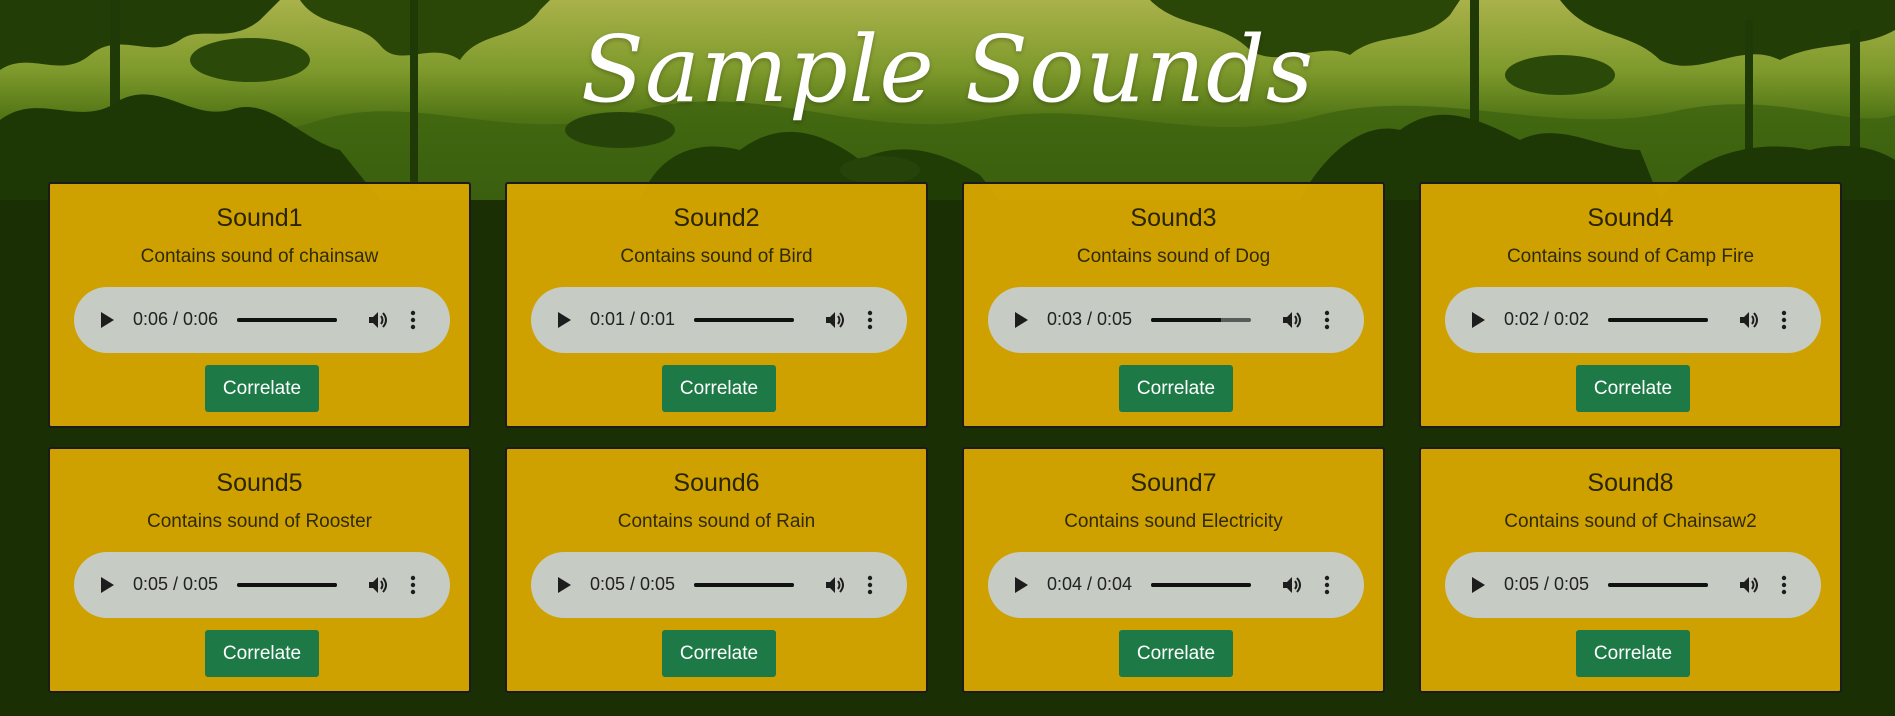 The image size is (1895, 716). I want to click on sound-title: Sound2, so click(716, 218).